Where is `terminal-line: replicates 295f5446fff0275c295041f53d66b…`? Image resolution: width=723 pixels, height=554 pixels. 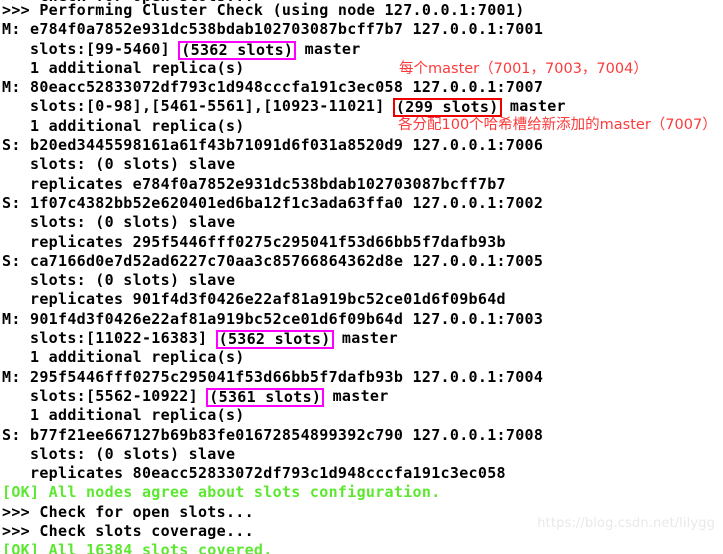 terminal-line: replicates 295f5446fff0275c295041f53d66b… is located at coordinates (254, 241).